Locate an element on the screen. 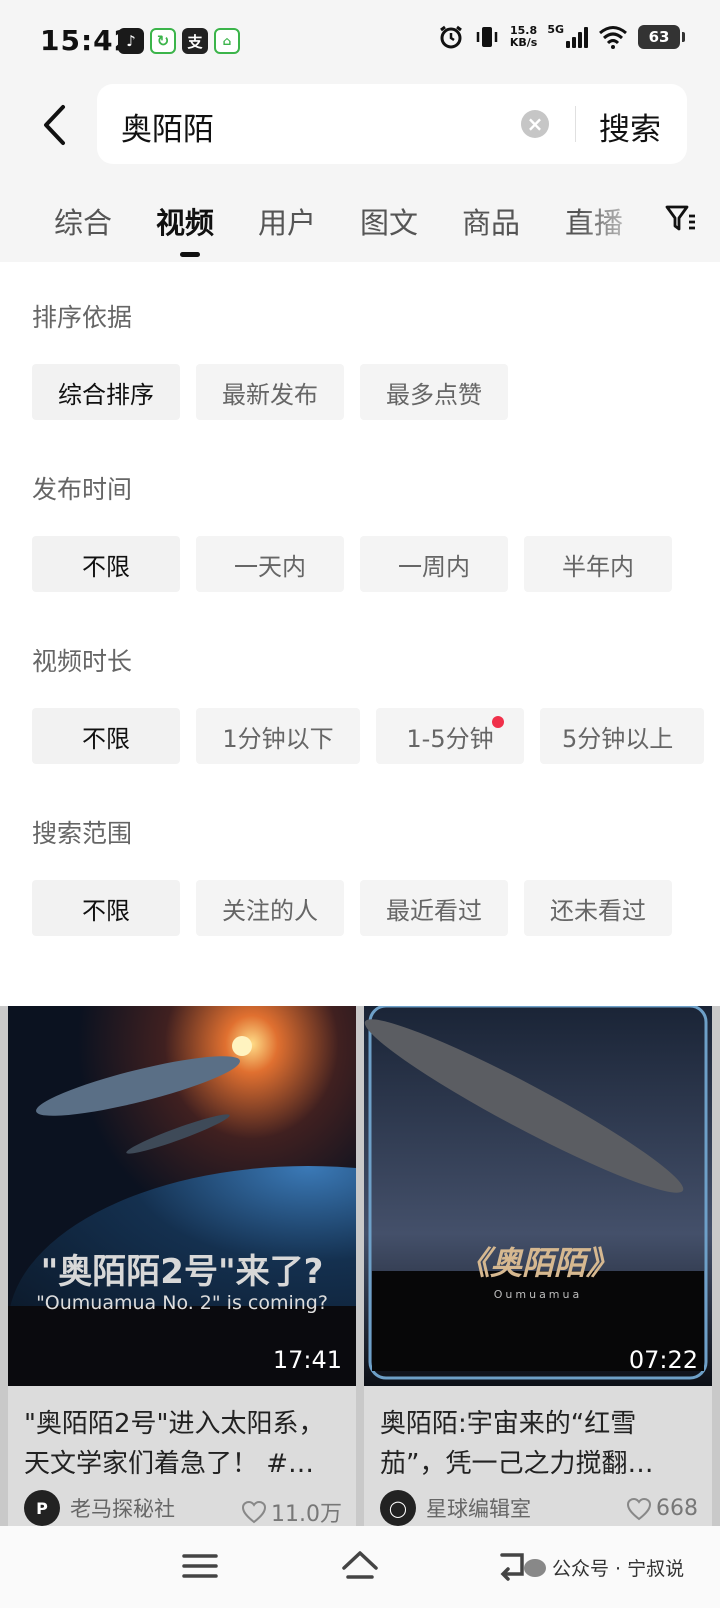  tab-video: 视频 is located at coordinates (185, 221).